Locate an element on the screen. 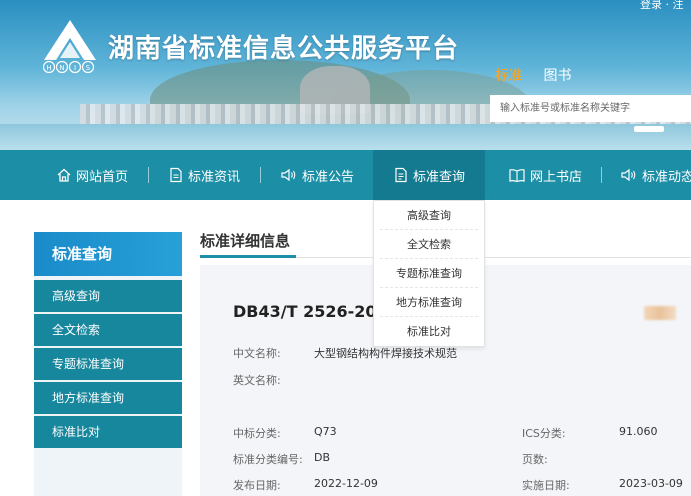 Image resolution: width=691 pixels, height=496 pixels. sidebar-item-local-search: 地方标准查询 is located at coordinates (108, 398).